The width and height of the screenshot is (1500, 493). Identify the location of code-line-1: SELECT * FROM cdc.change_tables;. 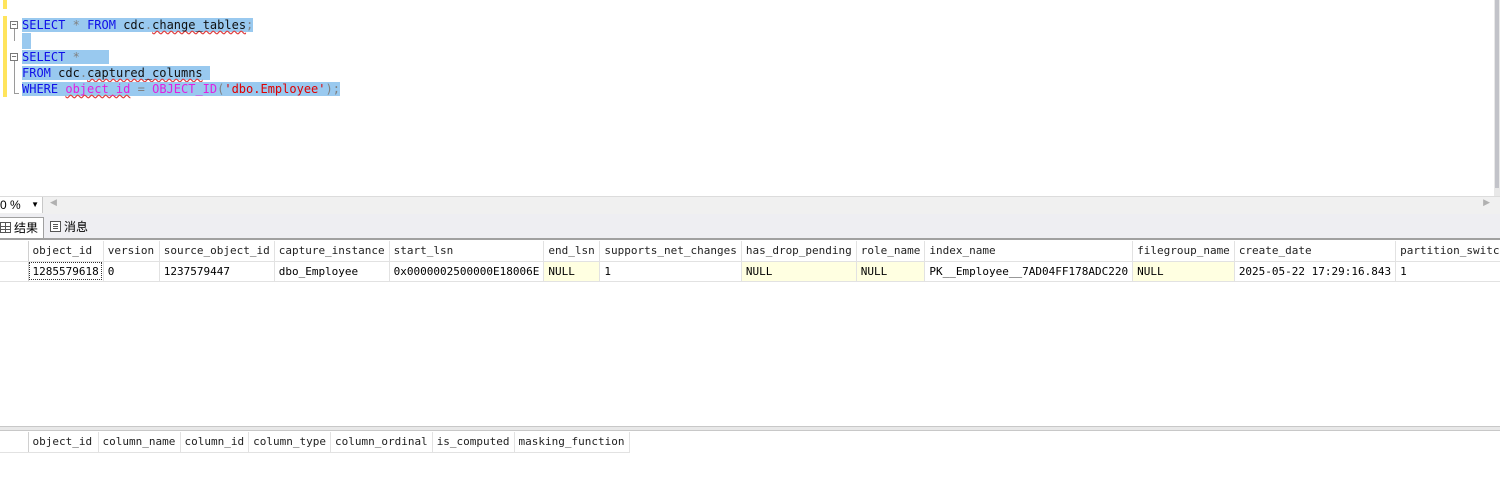
(138, 25).